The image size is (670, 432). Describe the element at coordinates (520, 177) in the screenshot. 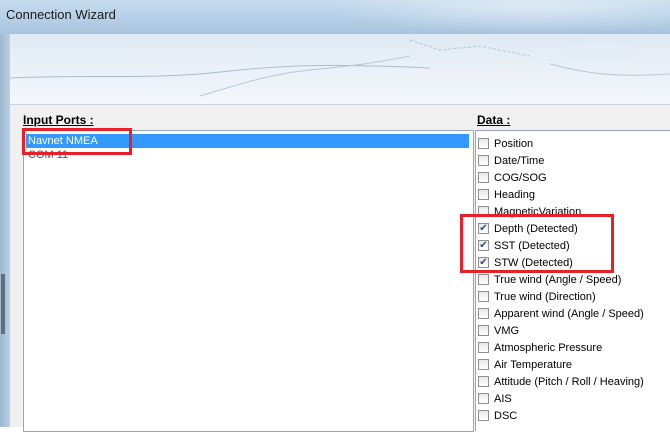

I see `data-item-label: COG/SOG` at that location.